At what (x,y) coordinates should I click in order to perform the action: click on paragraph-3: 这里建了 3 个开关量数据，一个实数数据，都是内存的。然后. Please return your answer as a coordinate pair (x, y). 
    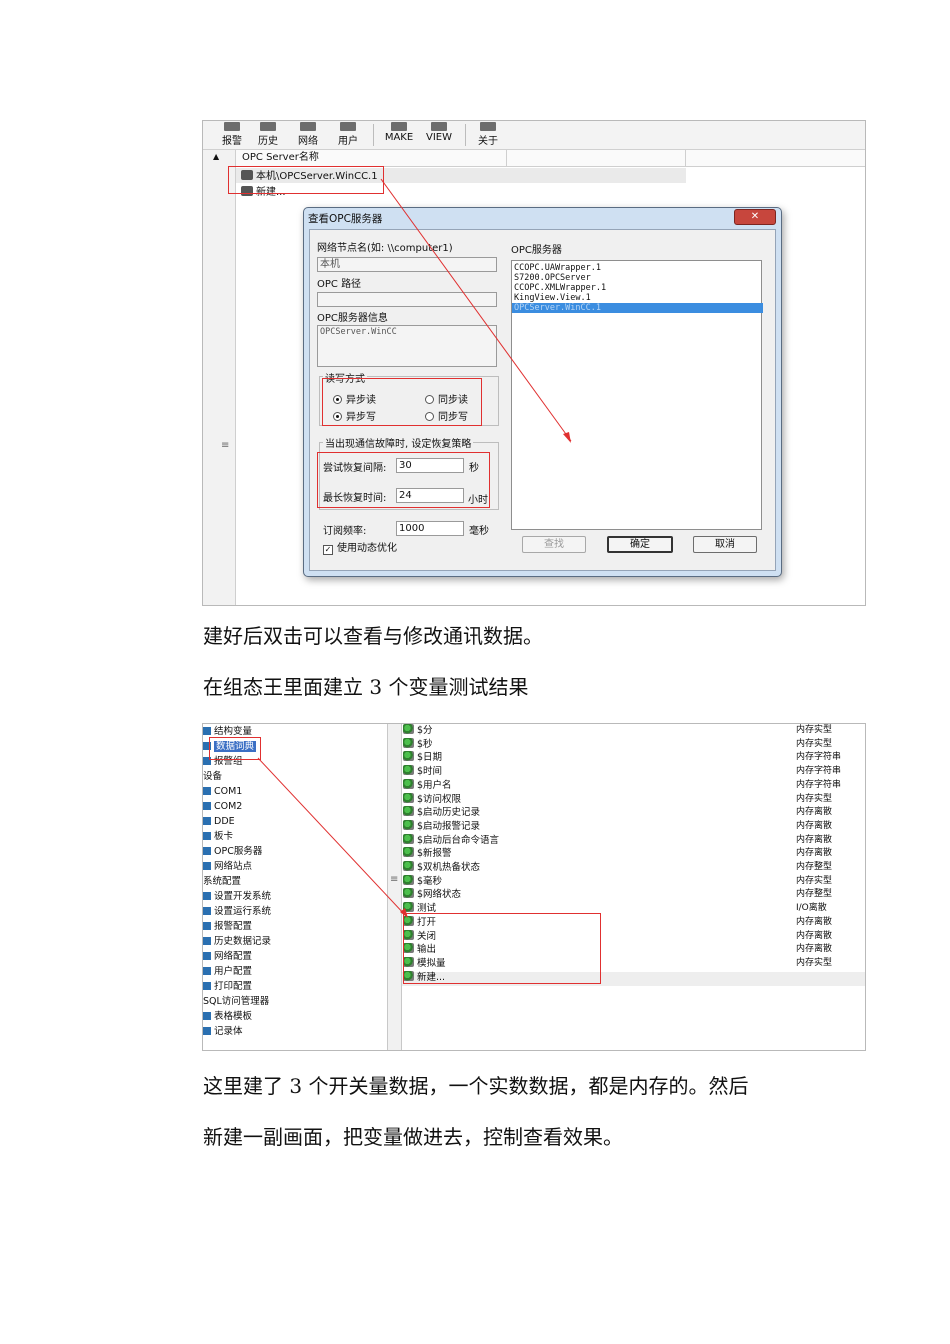
    Looking at the image, I should click on (476, 1086).